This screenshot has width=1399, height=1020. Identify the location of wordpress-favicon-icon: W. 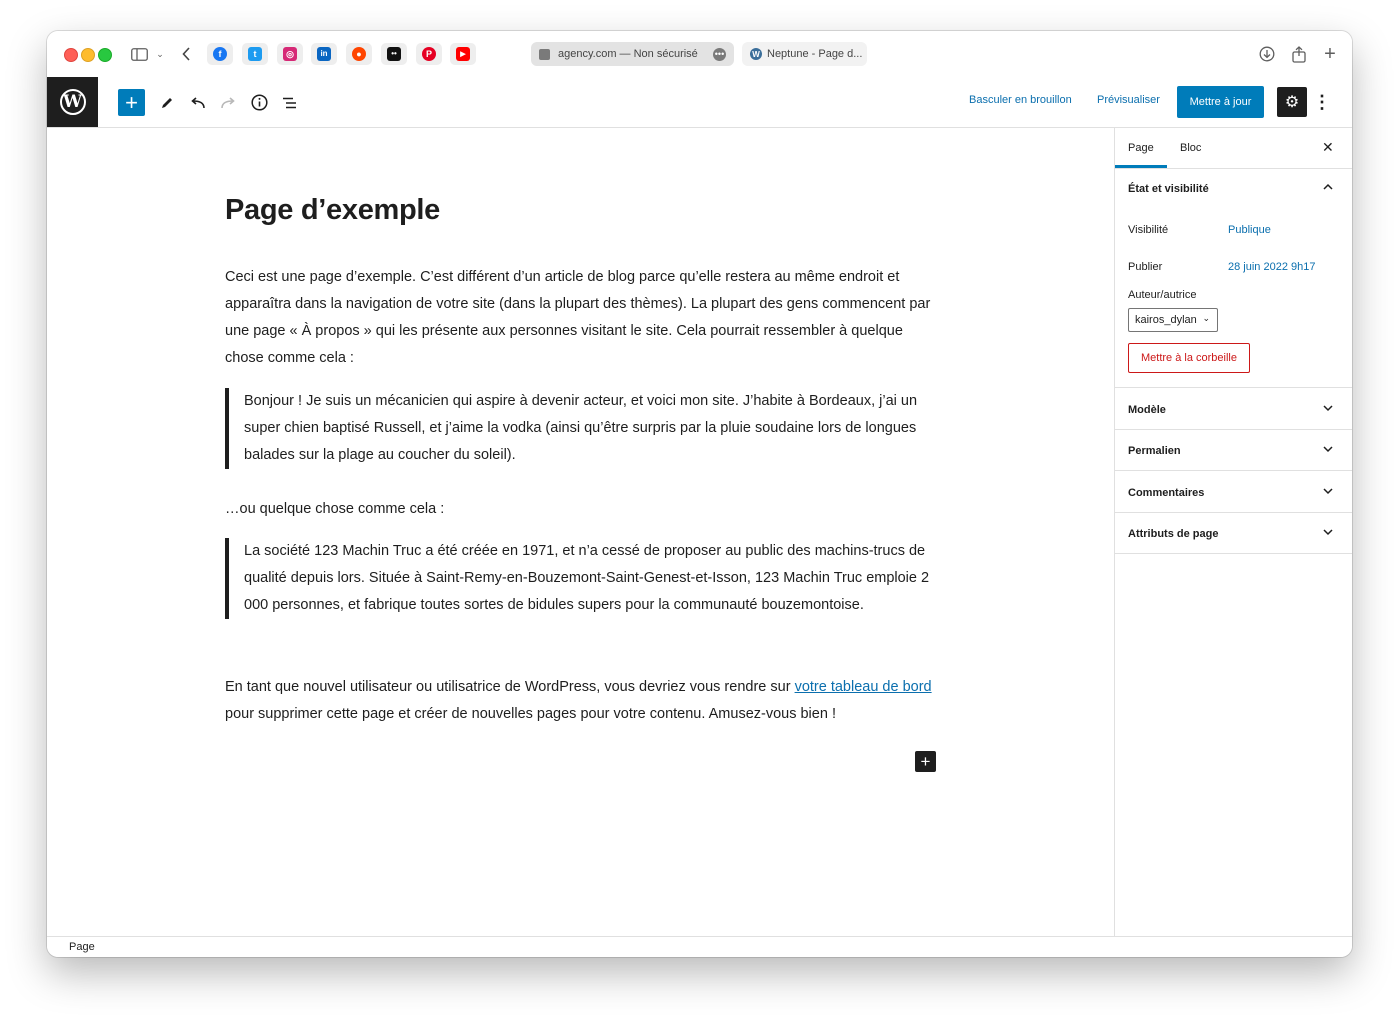
(756, 54).